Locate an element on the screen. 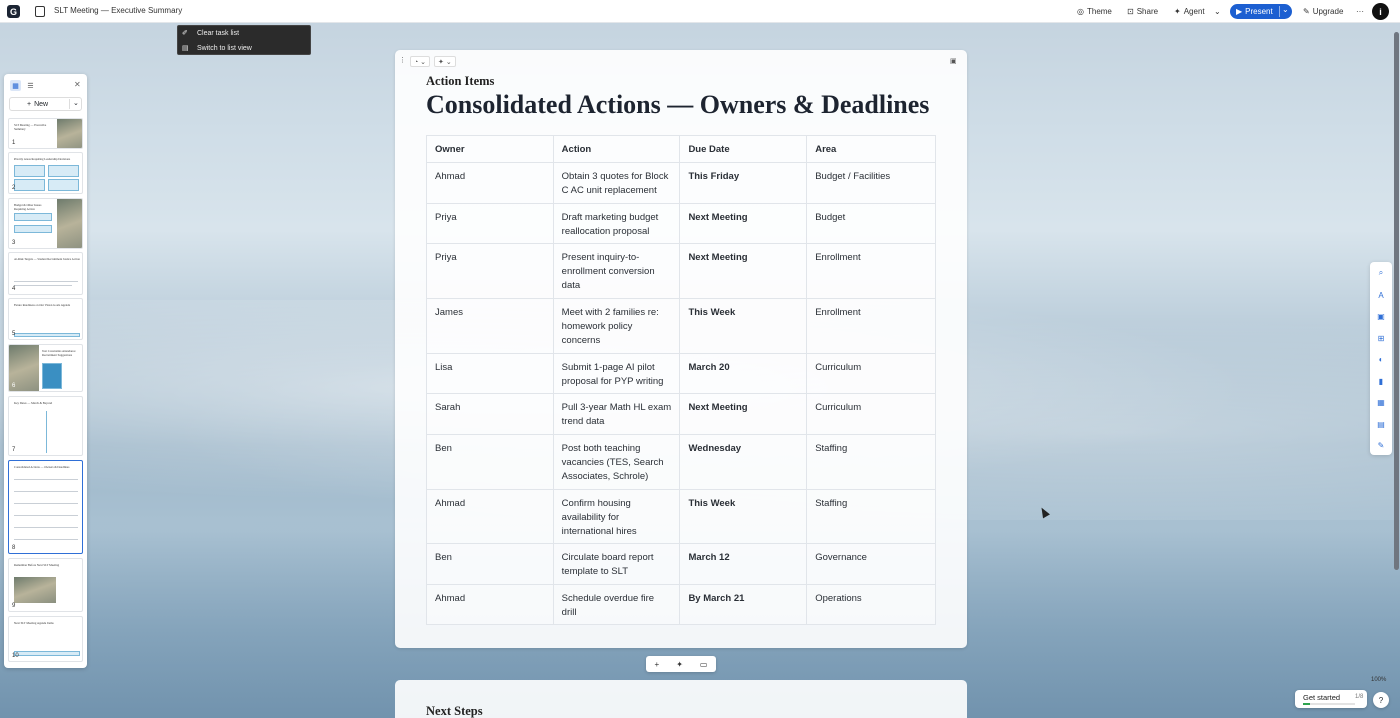 This screenshot has height=718, width=1400. grid-view-tab: ▦ is located at coordinates (15, 85).